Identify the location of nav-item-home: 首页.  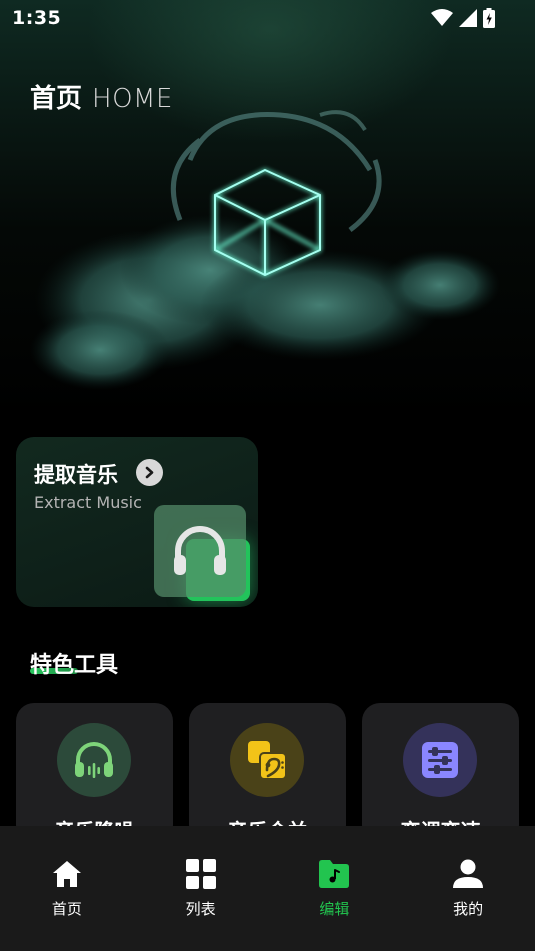
(67, 888).